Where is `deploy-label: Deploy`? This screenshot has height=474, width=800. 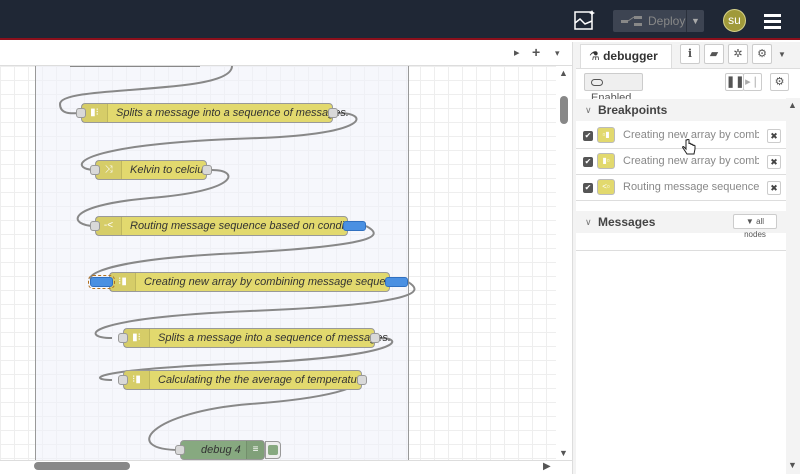 deploy-label: Deploy is located at coordinates (667, 21).